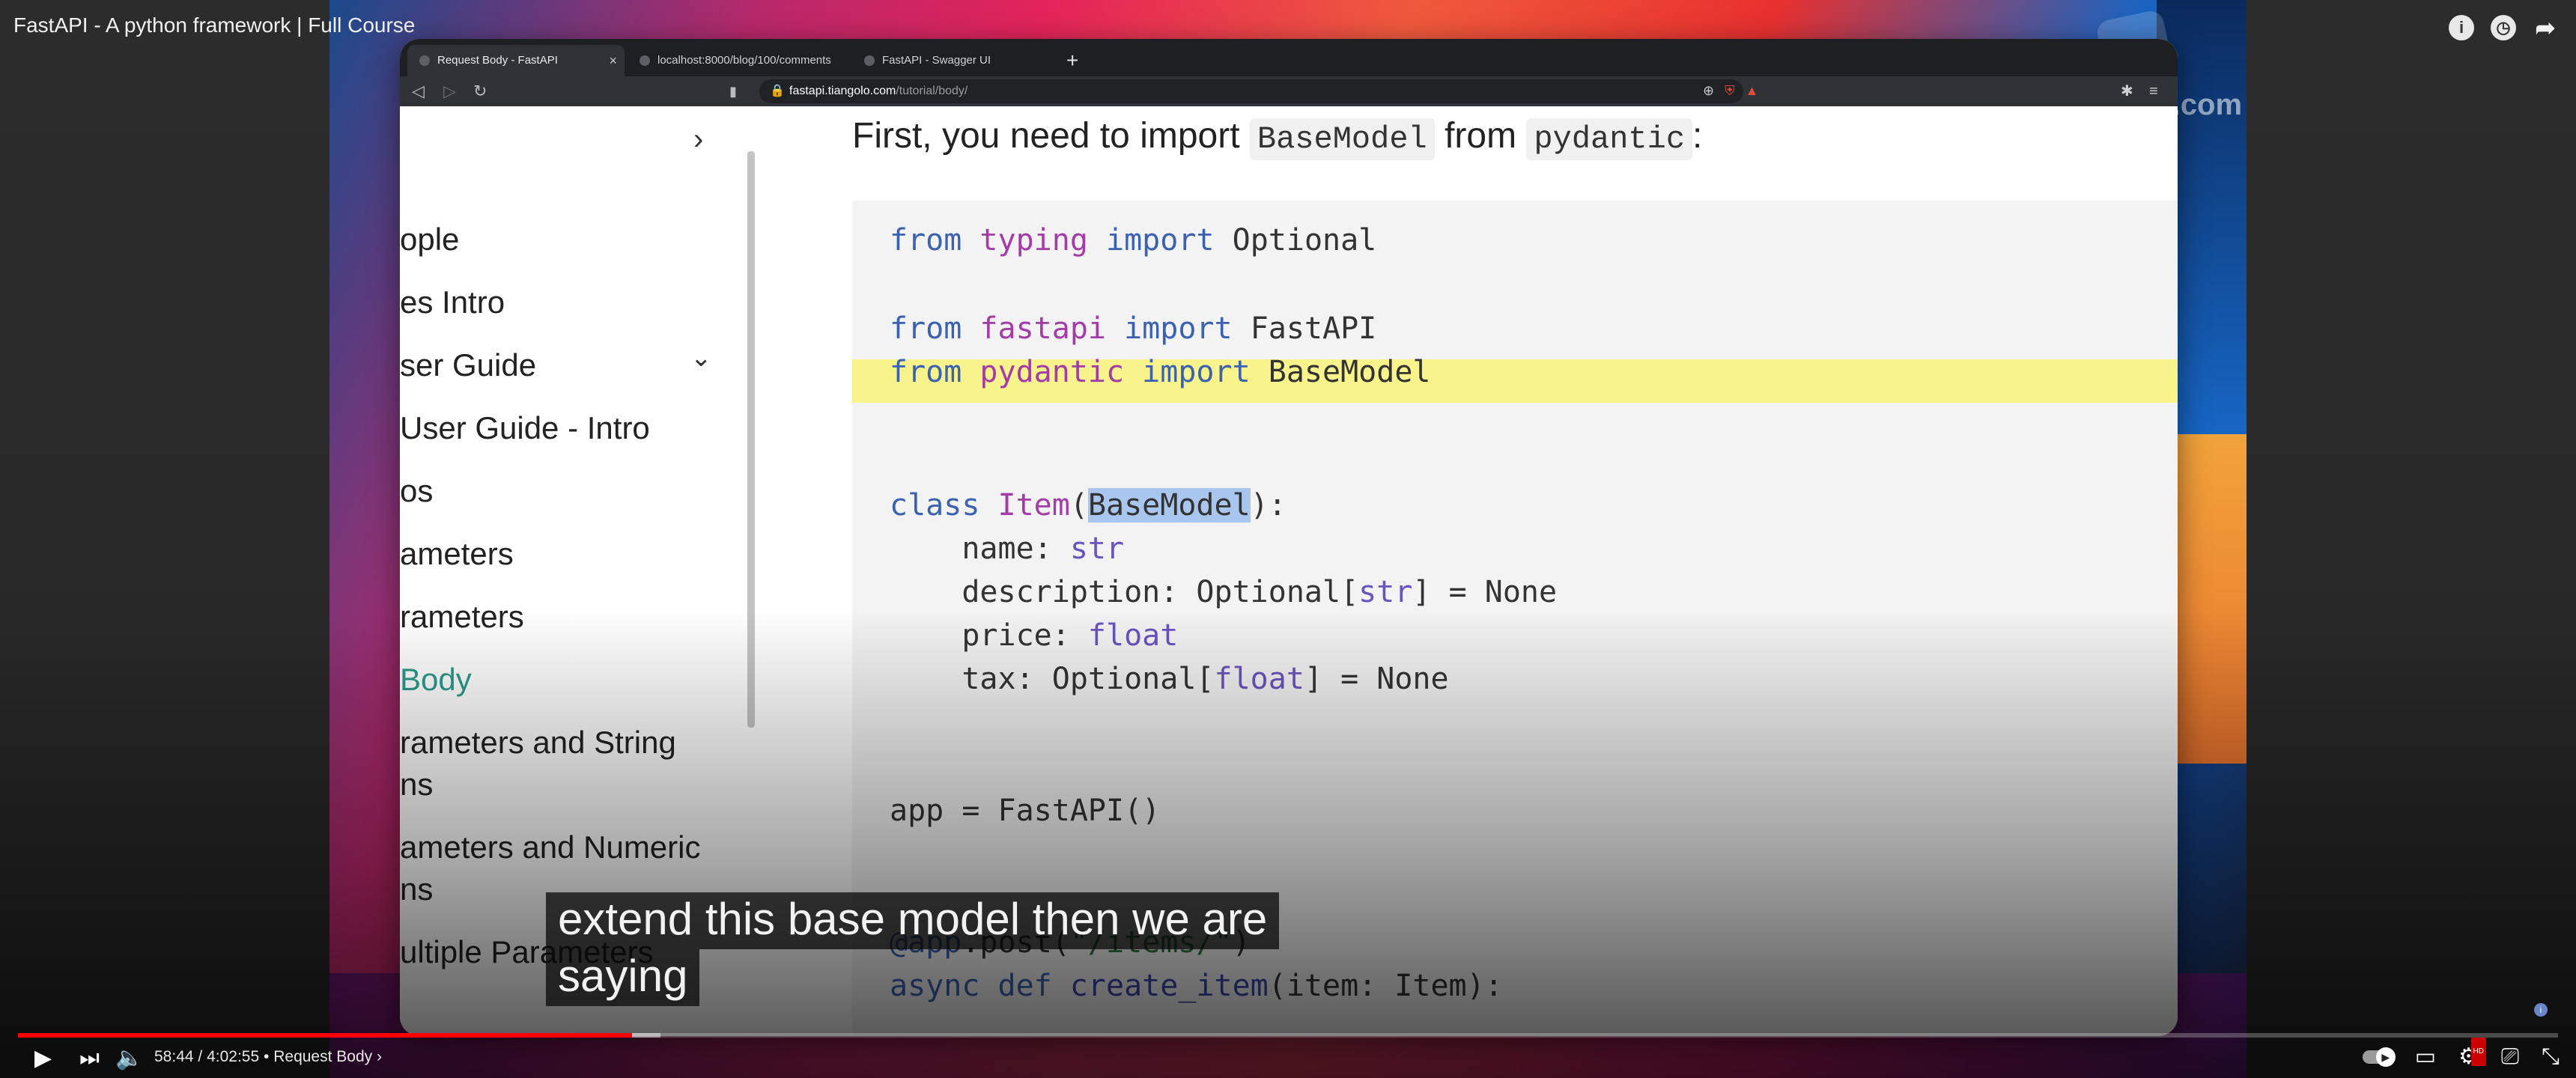  I want to click on new-tab-button: +, so click(1072, 60).